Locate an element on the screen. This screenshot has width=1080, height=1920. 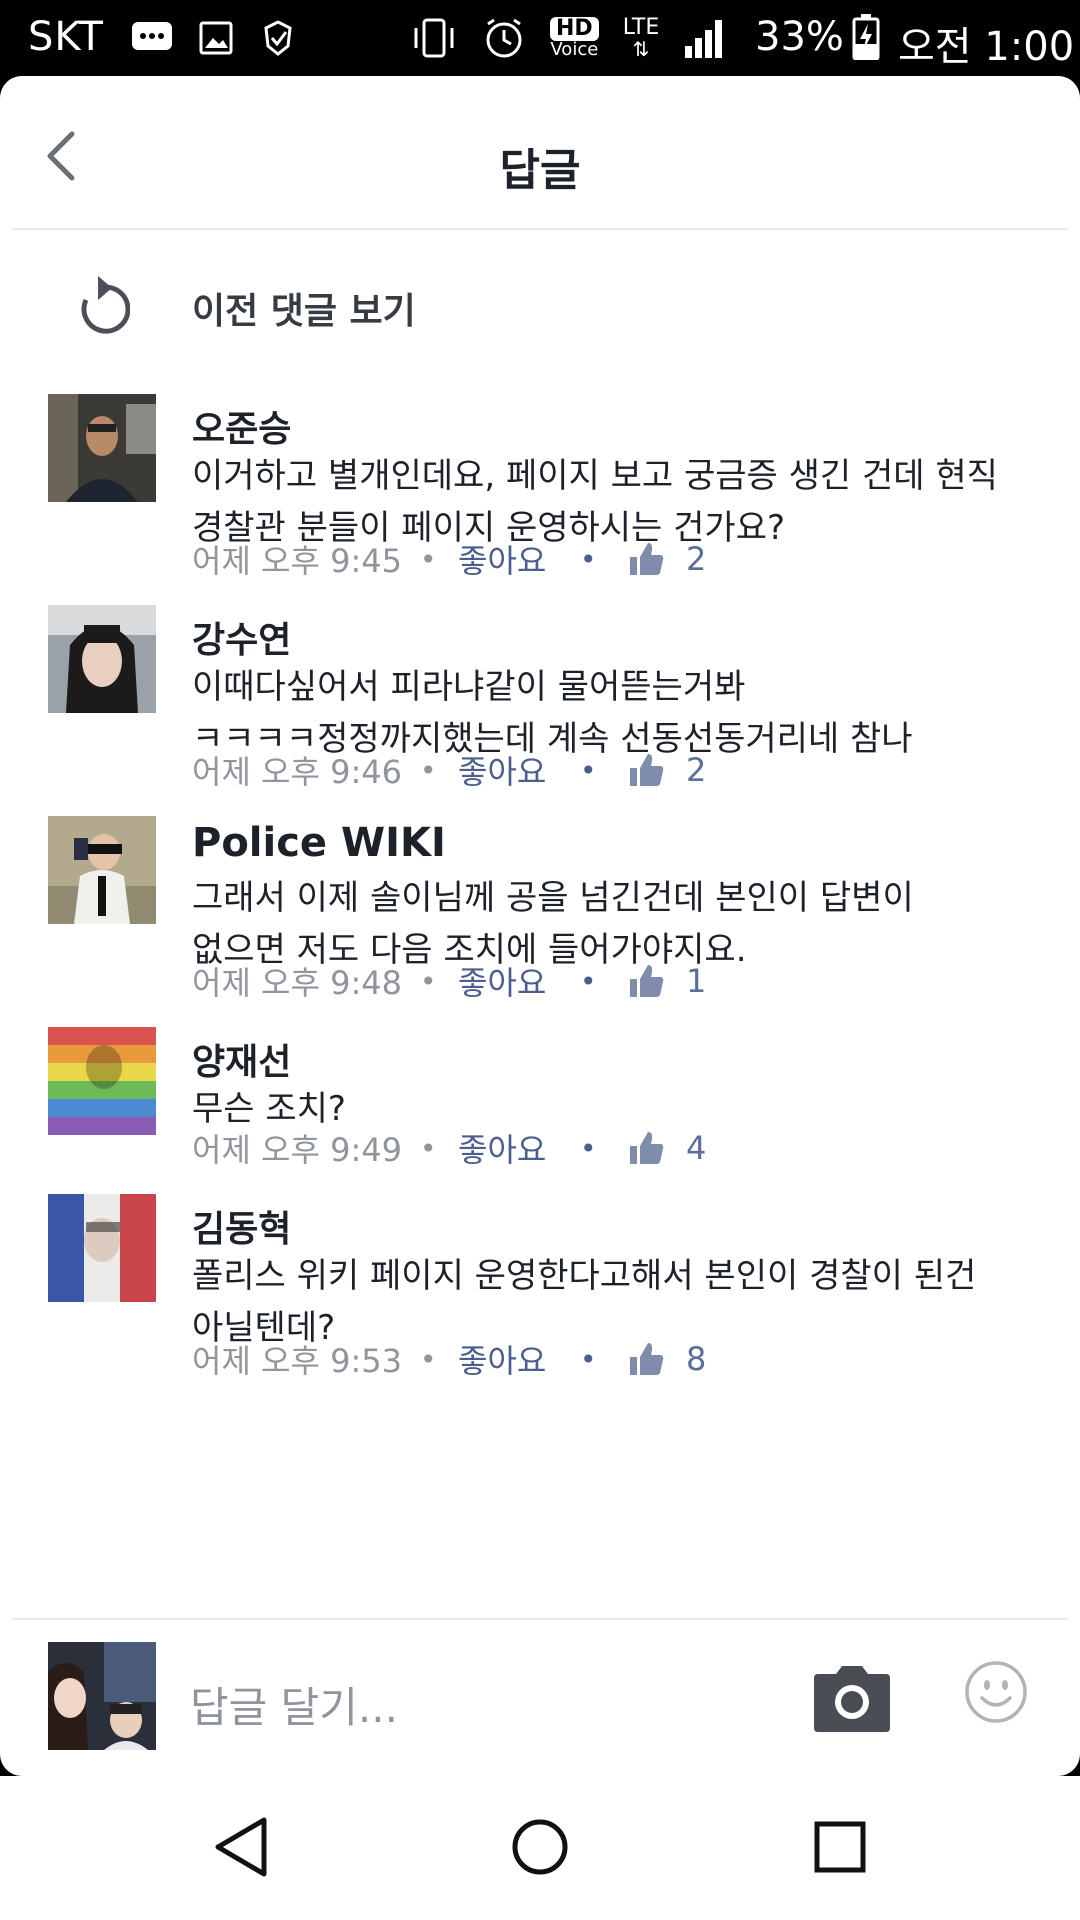
reply-composer is located at coordinates (540, 1699).